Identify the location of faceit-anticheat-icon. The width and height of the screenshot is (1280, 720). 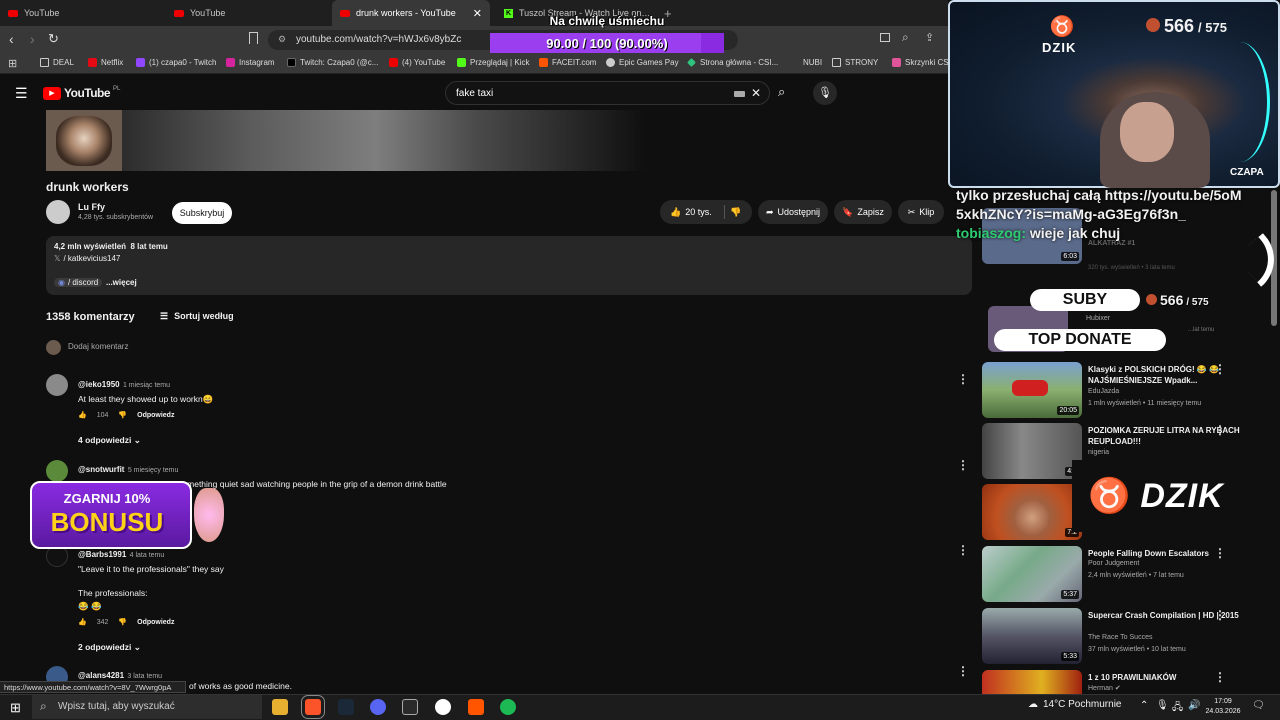
(476, 707).